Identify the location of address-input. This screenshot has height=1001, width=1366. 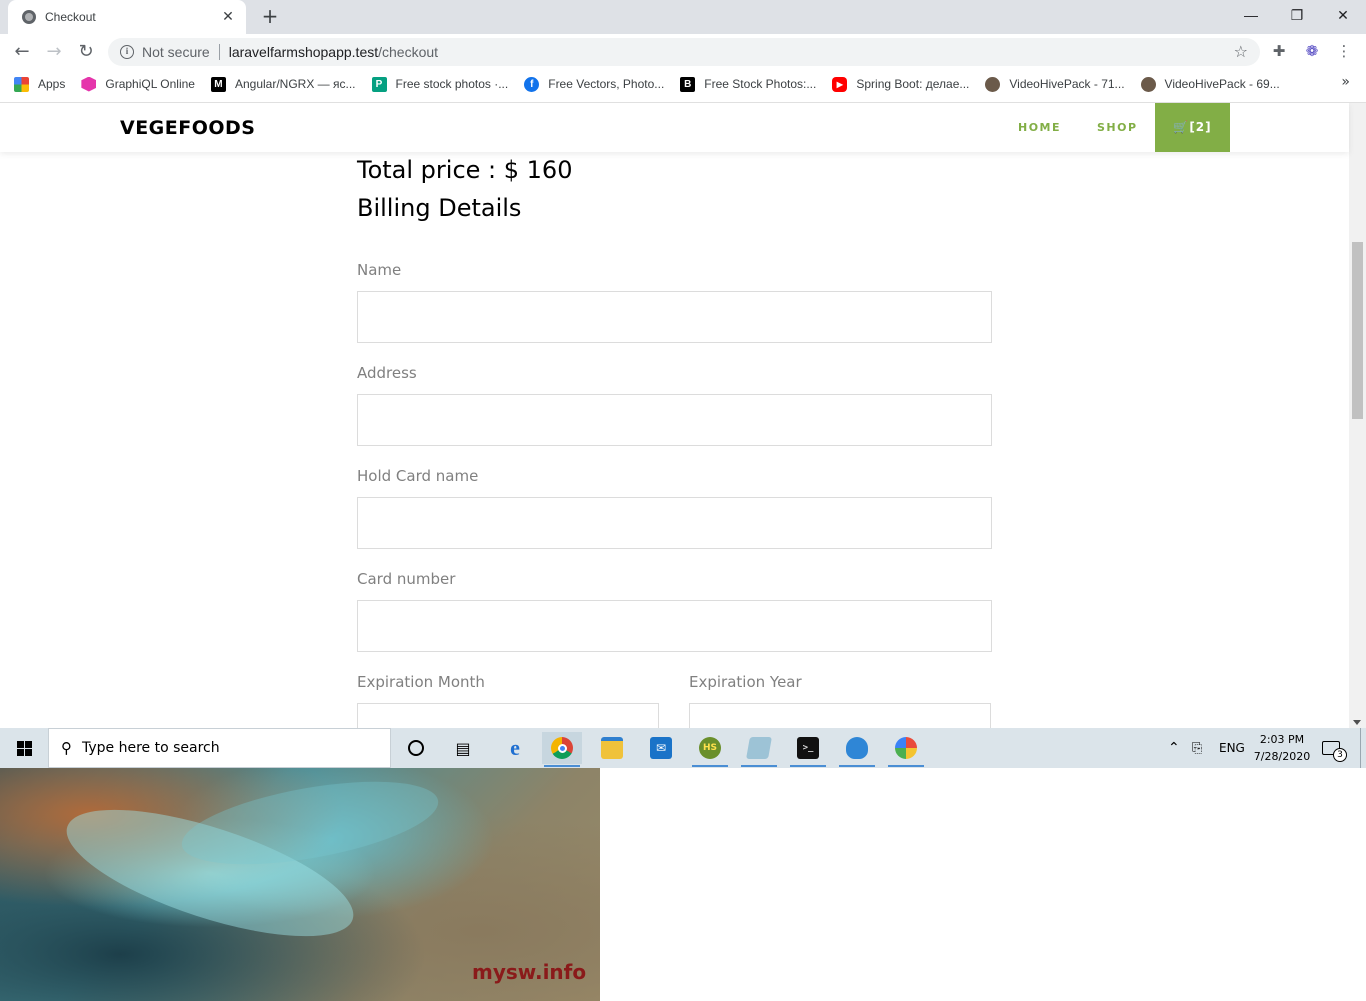
(674, 420).